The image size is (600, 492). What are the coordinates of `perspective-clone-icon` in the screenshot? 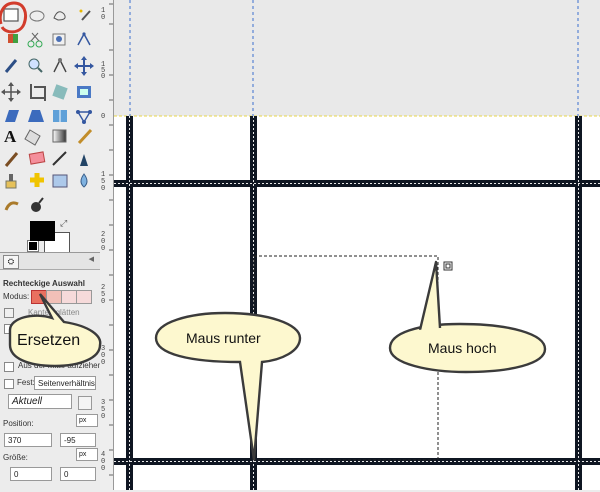 It's located at (60, 181).